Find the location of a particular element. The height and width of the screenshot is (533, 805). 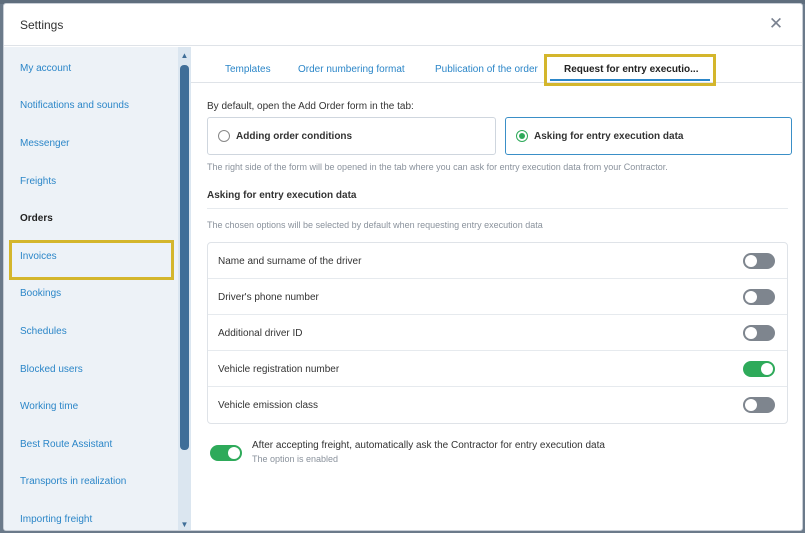

list-item: Driver's phone number is located at coordinates (497, 297).